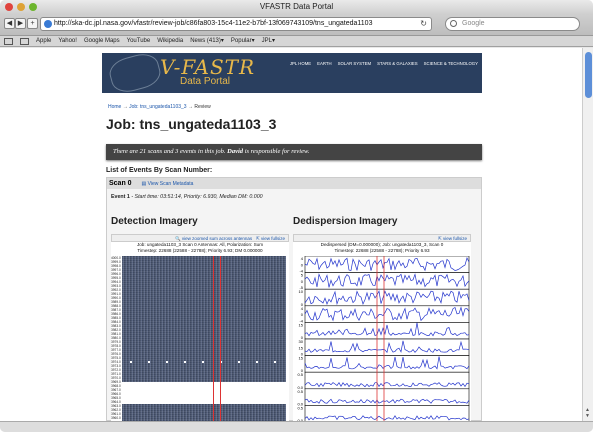  What do you see at coordinates (8, 41) in the screenshot?
I see `reading-list-icon` at bounding box center [8, 41].